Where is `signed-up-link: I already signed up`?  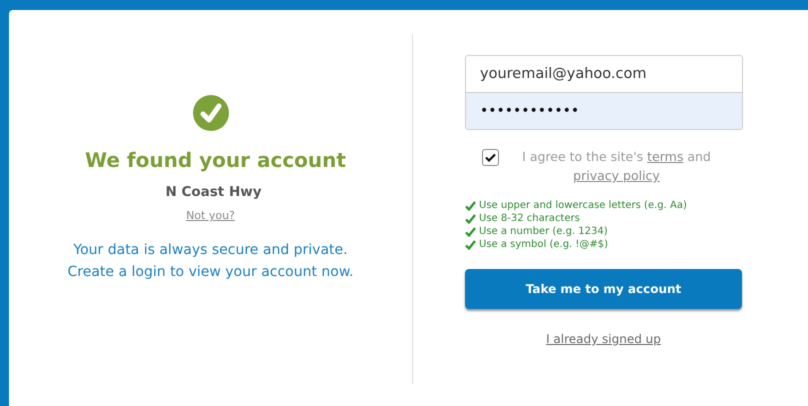 signed-up-link: I already signed up is located at coordinates (603, 339).